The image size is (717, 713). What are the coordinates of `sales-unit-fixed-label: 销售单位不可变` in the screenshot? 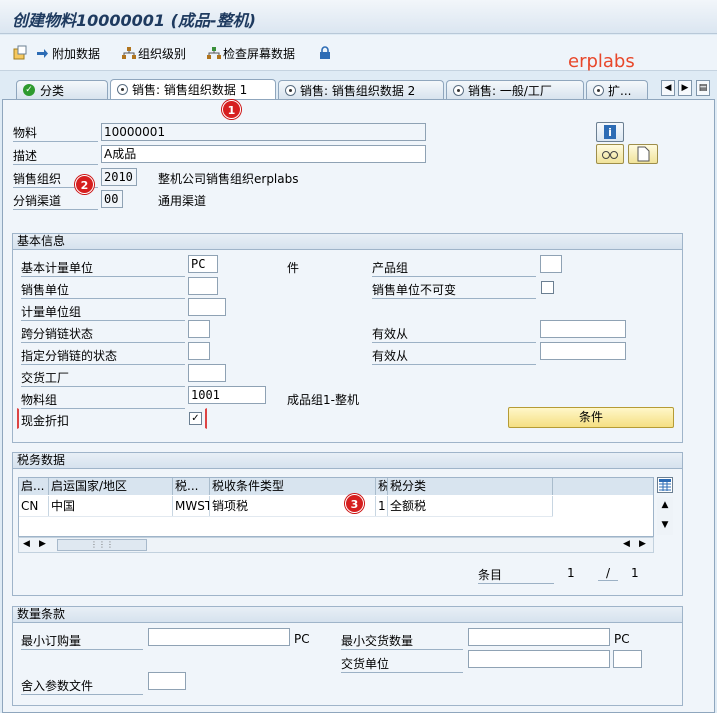 It's located at (454, 290).